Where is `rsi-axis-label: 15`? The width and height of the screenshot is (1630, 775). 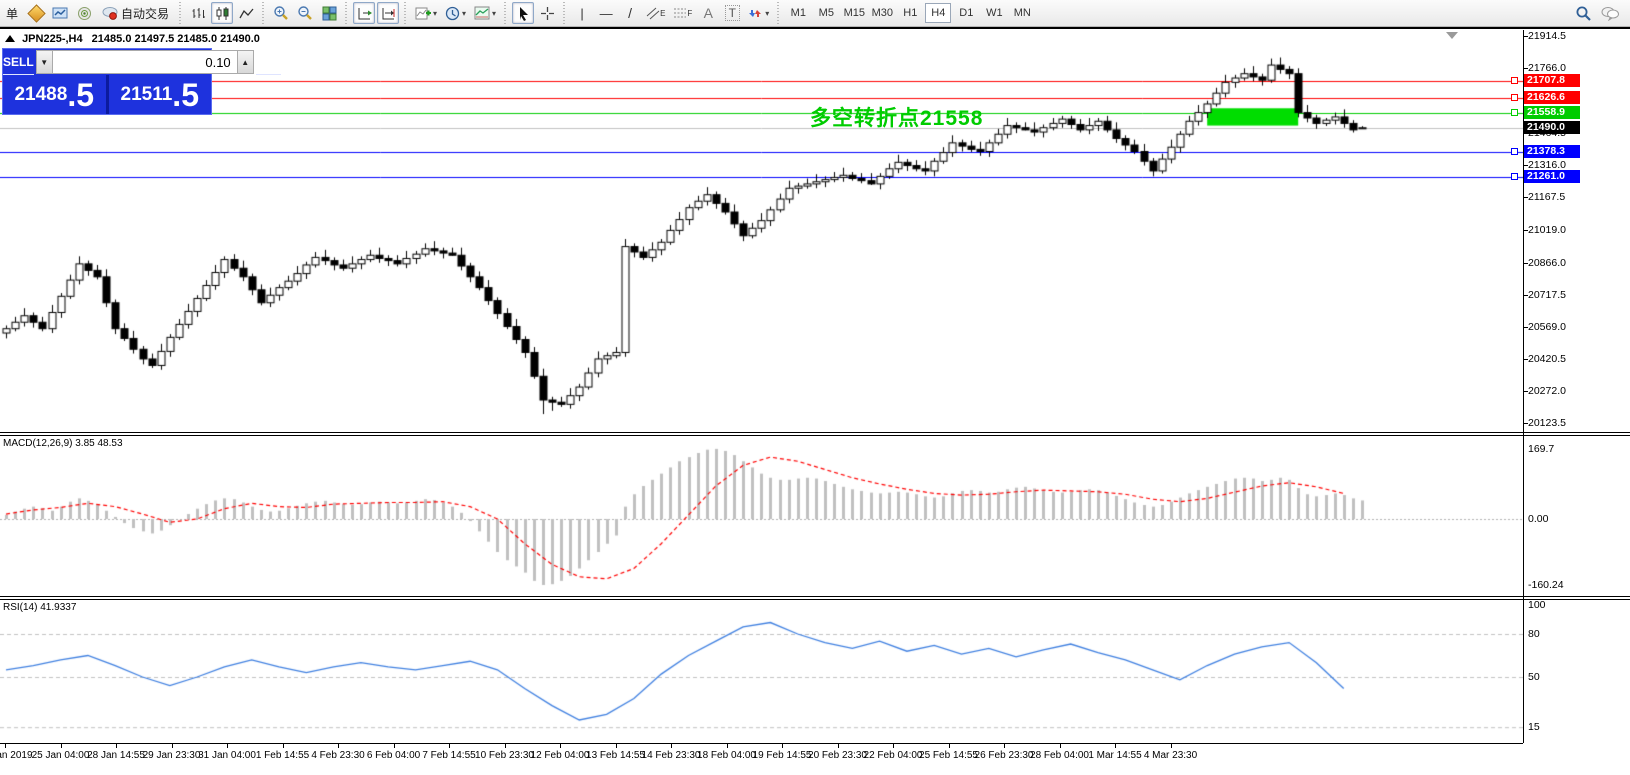 rsi-axis-label: 15 is located at coordinates (1534, 727).